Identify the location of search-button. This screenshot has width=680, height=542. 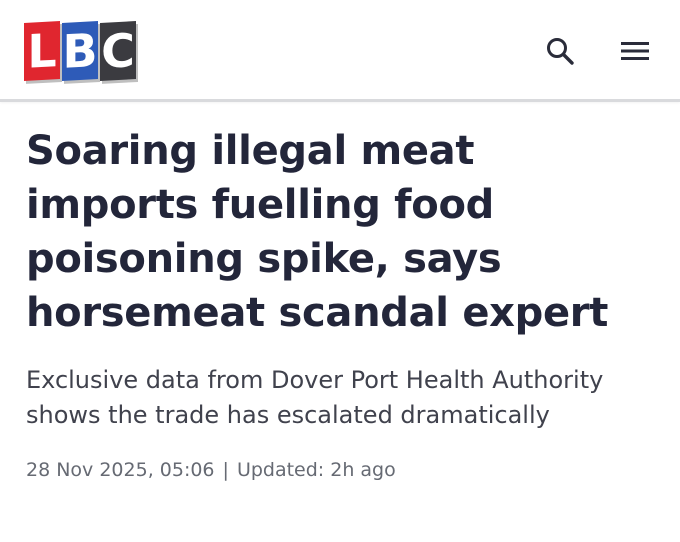
(560, 51).